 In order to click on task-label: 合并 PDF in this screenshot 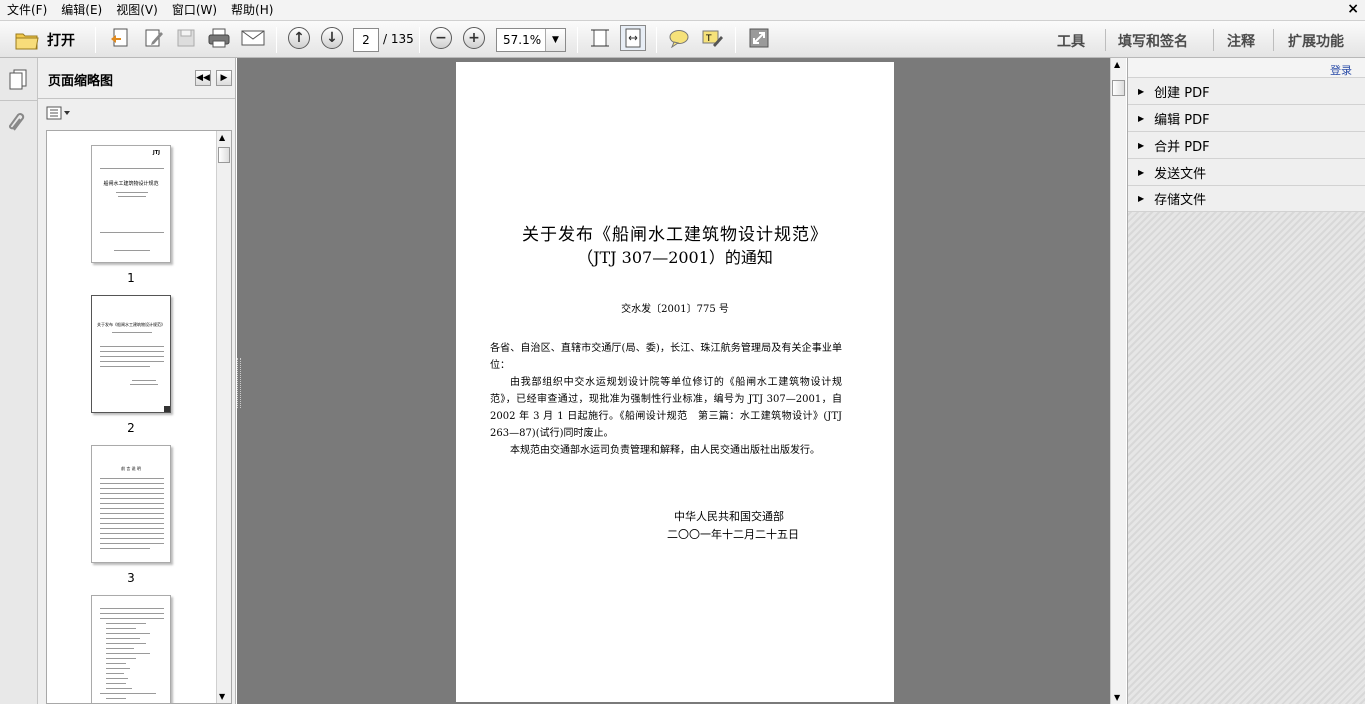, I will do `click(1182, 147)`.